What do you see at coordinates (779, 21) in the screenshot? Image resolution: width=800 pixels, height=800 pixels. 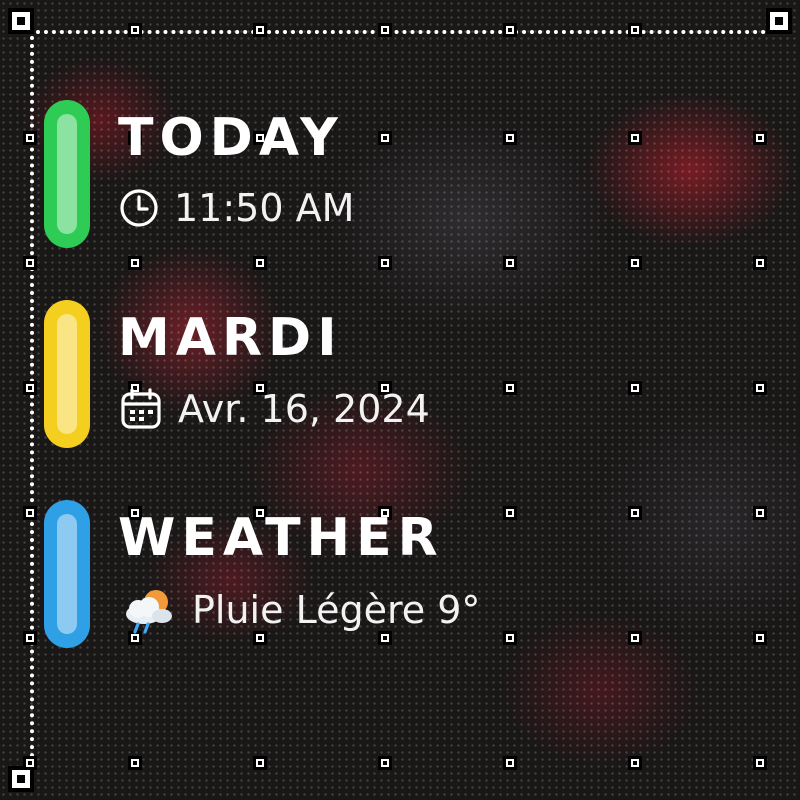 I see `corner-marker-top-right` at bounding box center [779, 21].